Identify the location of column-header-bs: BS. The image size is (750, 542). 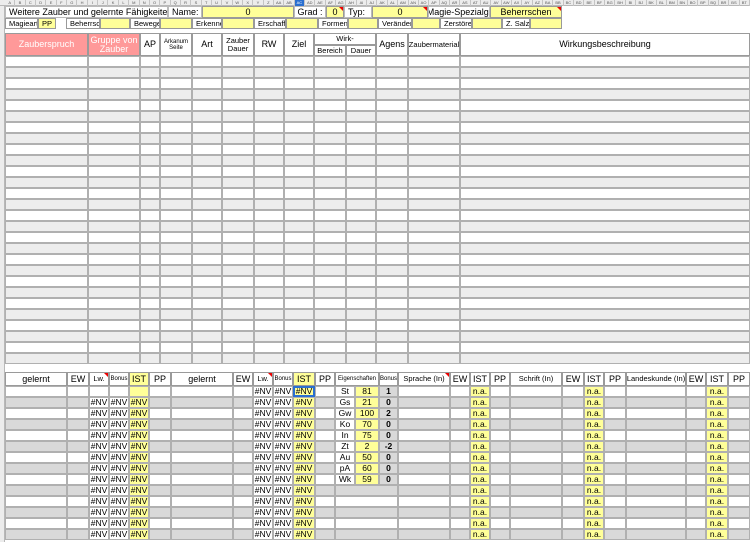
(734, 3).